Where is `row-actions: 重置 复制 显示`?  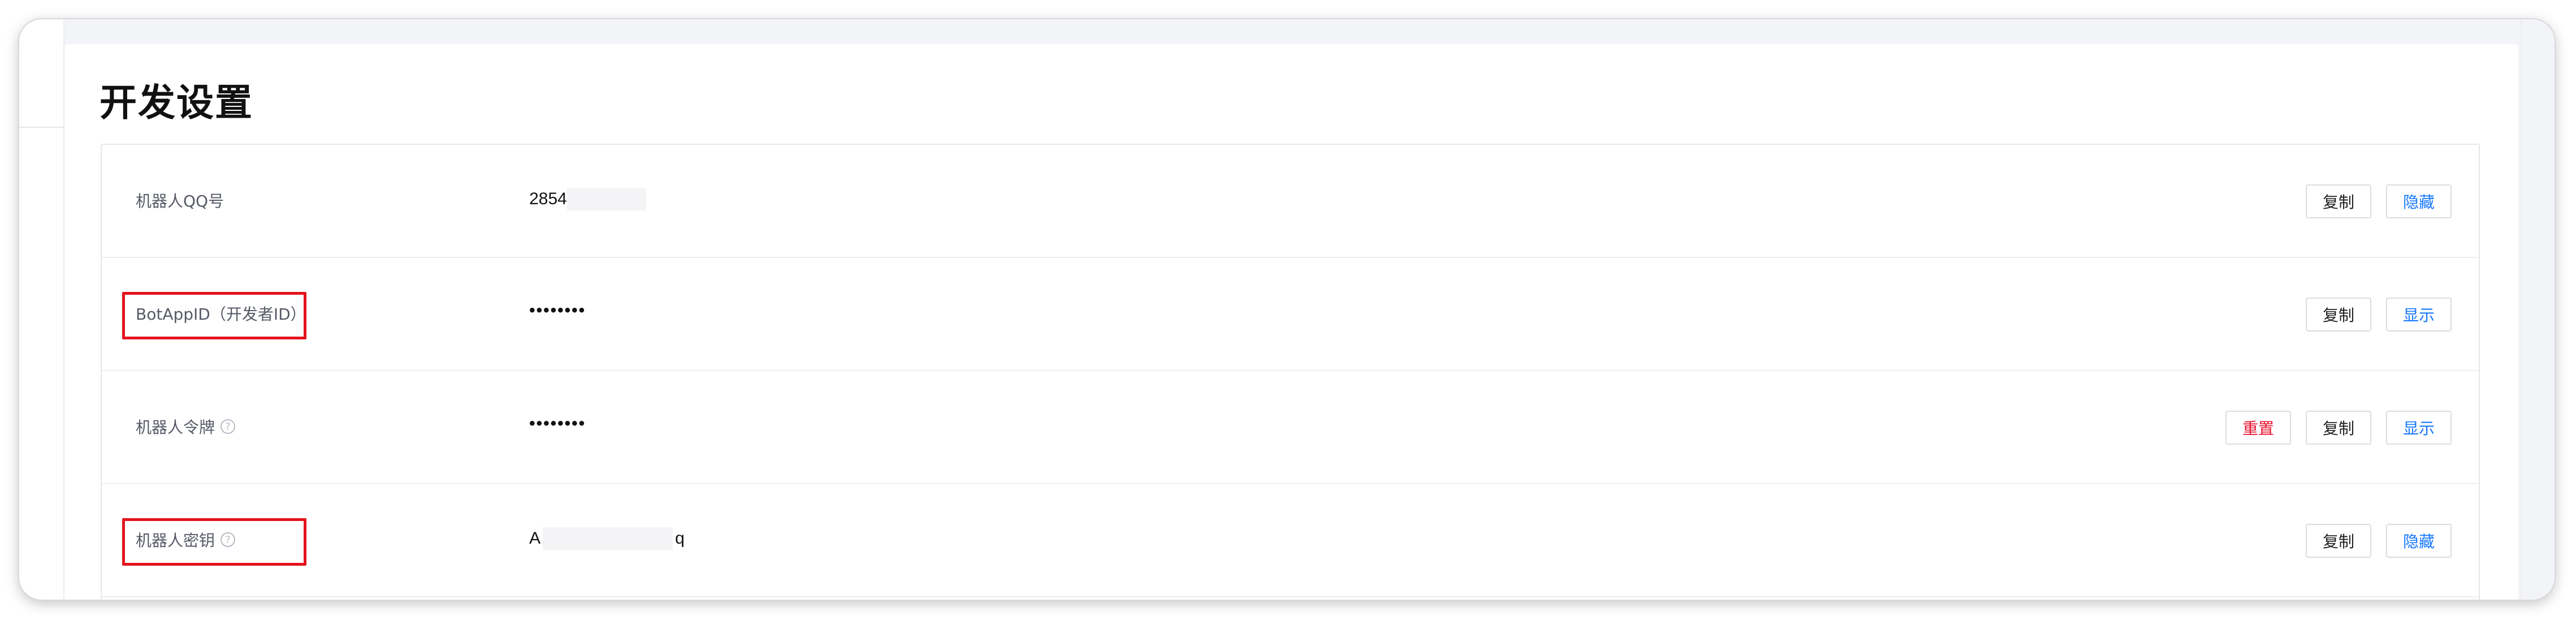
row-actions: 重置 复制 显示 is located at coordinates (2338, 428).